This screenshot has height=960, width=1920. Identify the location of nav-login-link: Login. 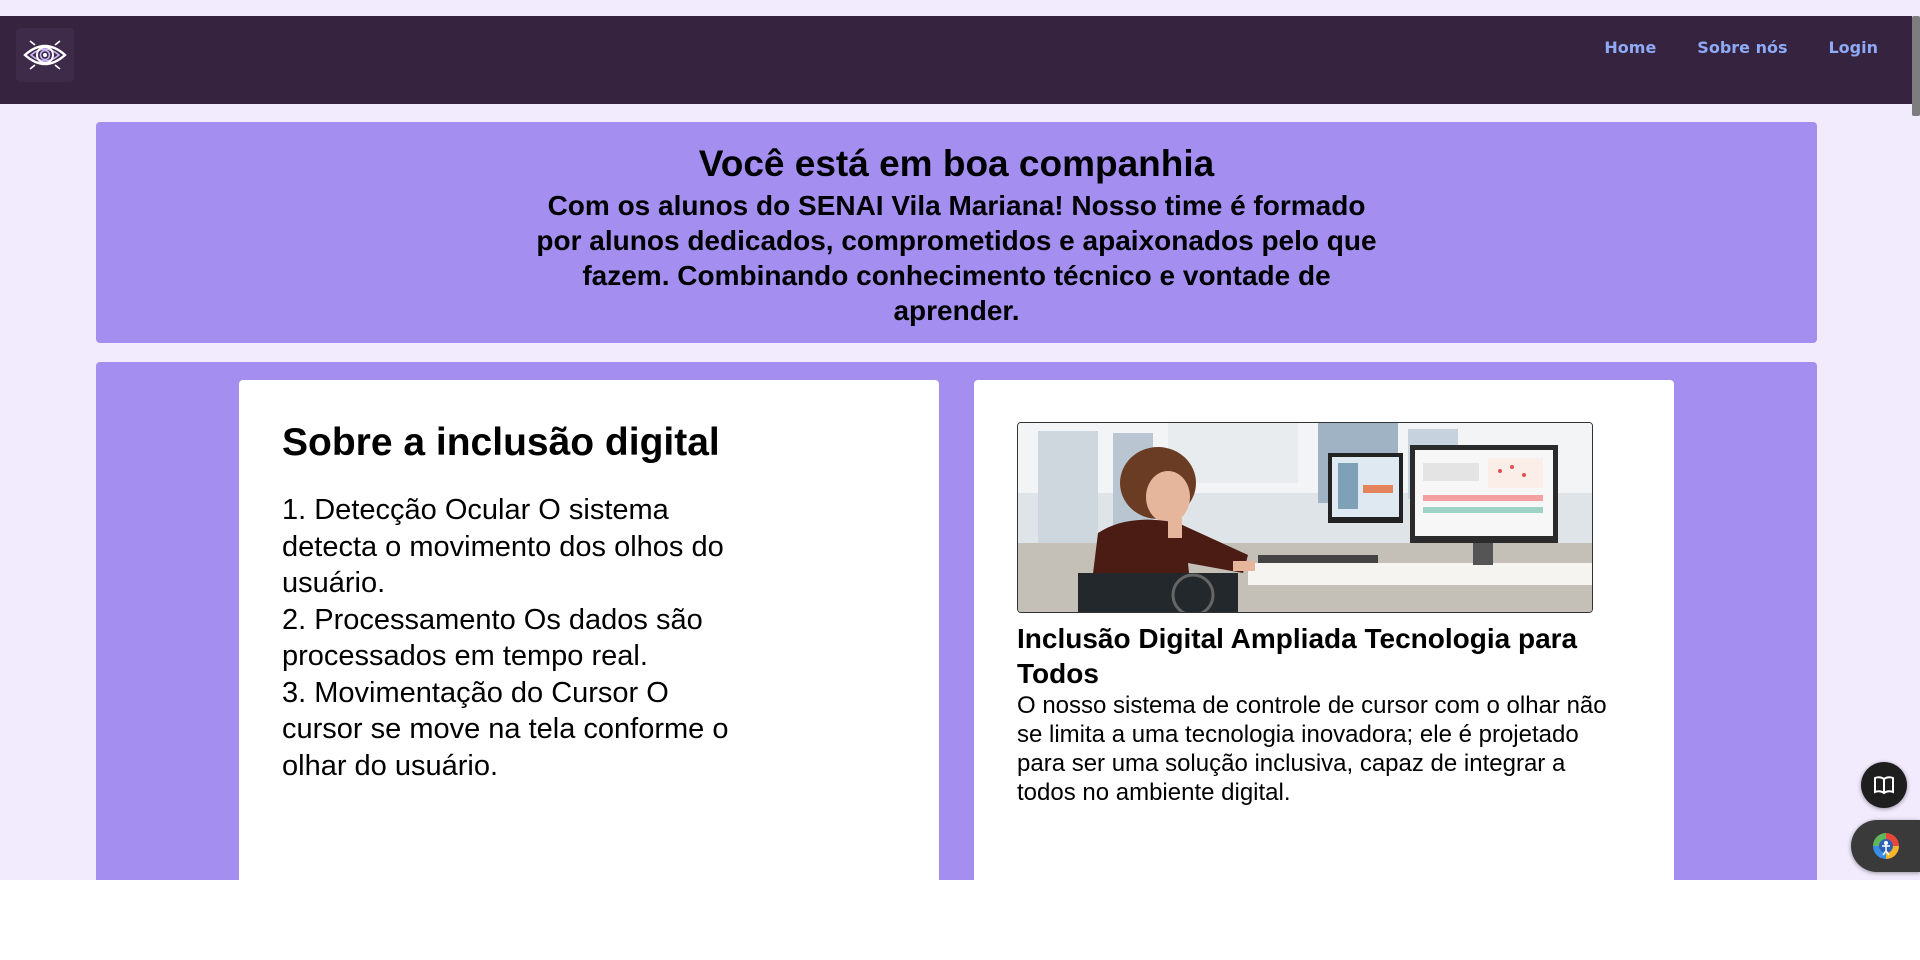
(1853, 47).